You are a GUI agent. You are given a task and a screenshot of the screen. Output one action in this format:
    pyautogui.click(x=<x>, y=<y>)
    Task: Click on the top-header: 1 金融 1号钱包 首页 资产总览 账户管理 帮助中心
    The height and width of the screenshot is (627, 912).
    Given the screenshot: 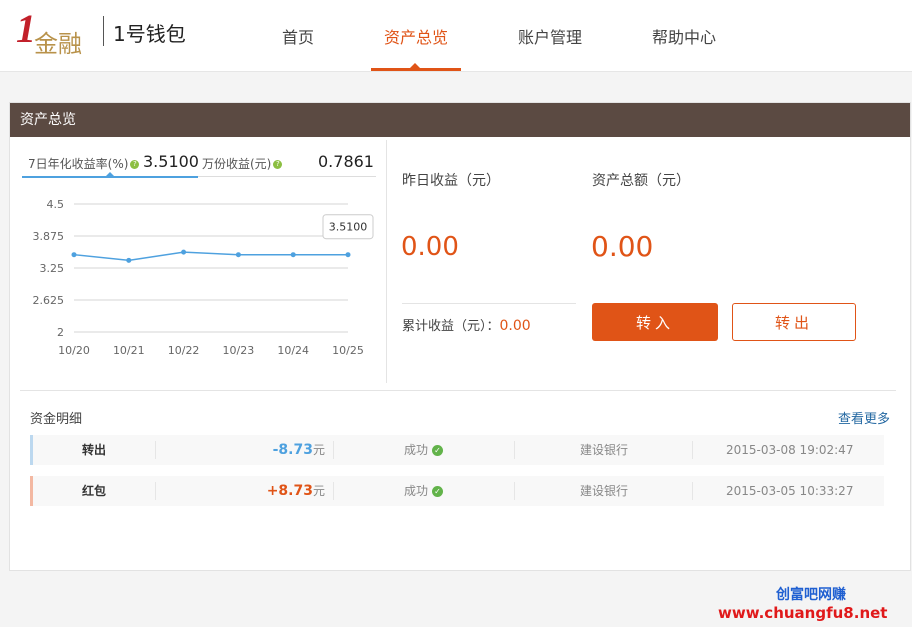 What is the action you would take?
    pyautogui.click(x=456, y=36)
    